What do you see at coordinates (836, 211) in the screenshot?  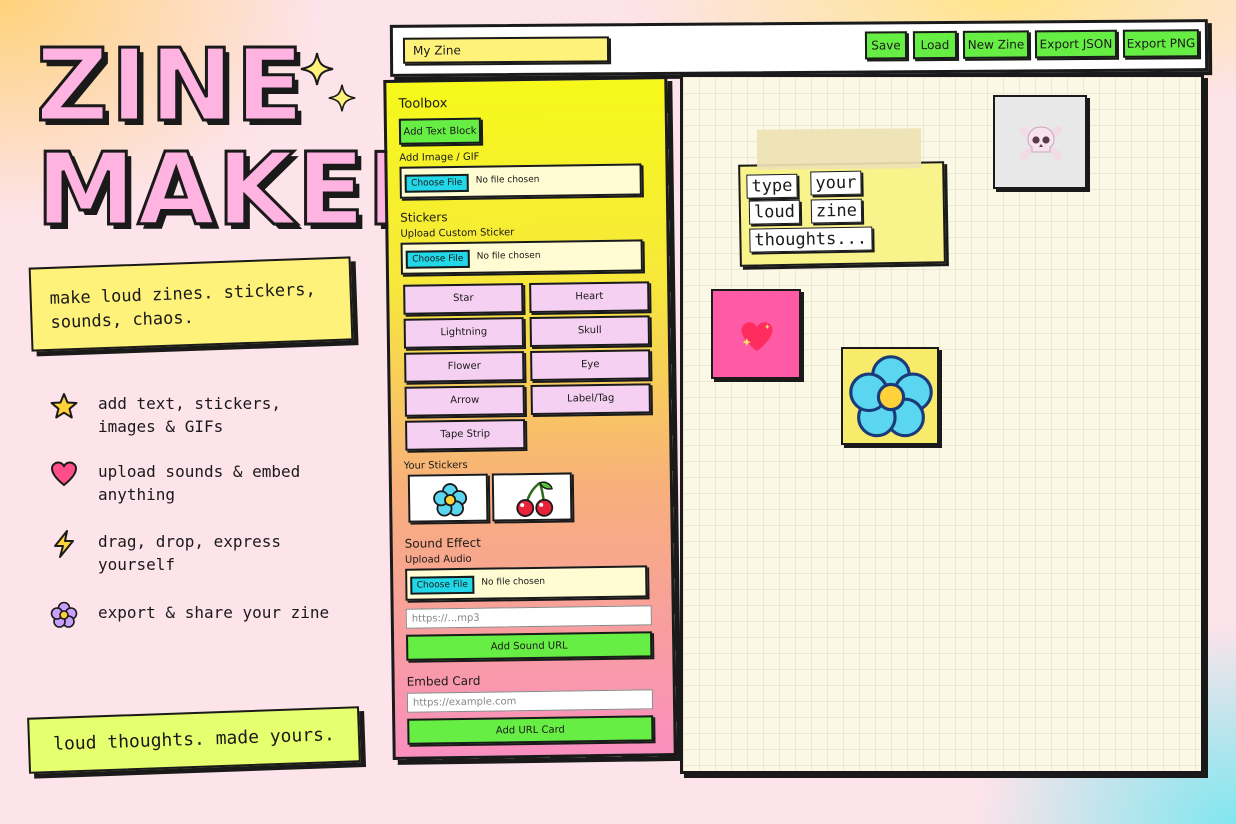 I see `canvas-word: zine` at bounding box center [836, 211].